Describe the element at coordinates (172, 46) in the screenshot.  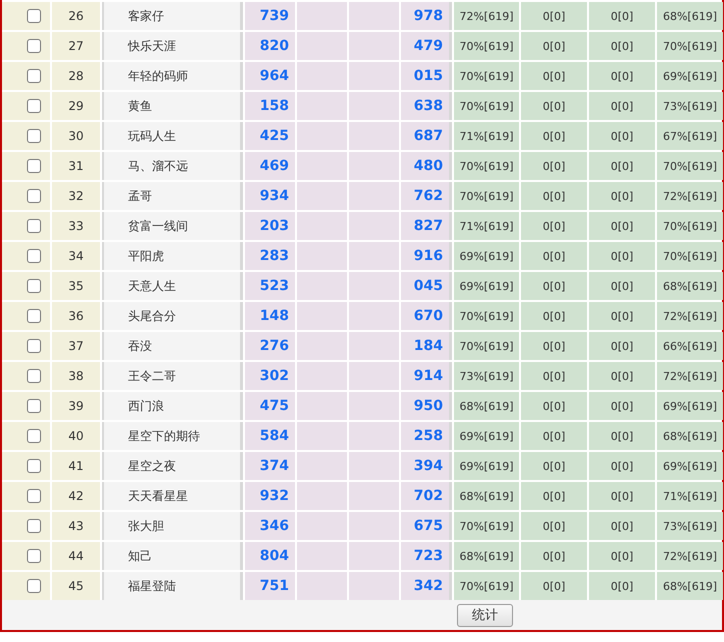
I see `table-cell: 快乐天涯` at that location.